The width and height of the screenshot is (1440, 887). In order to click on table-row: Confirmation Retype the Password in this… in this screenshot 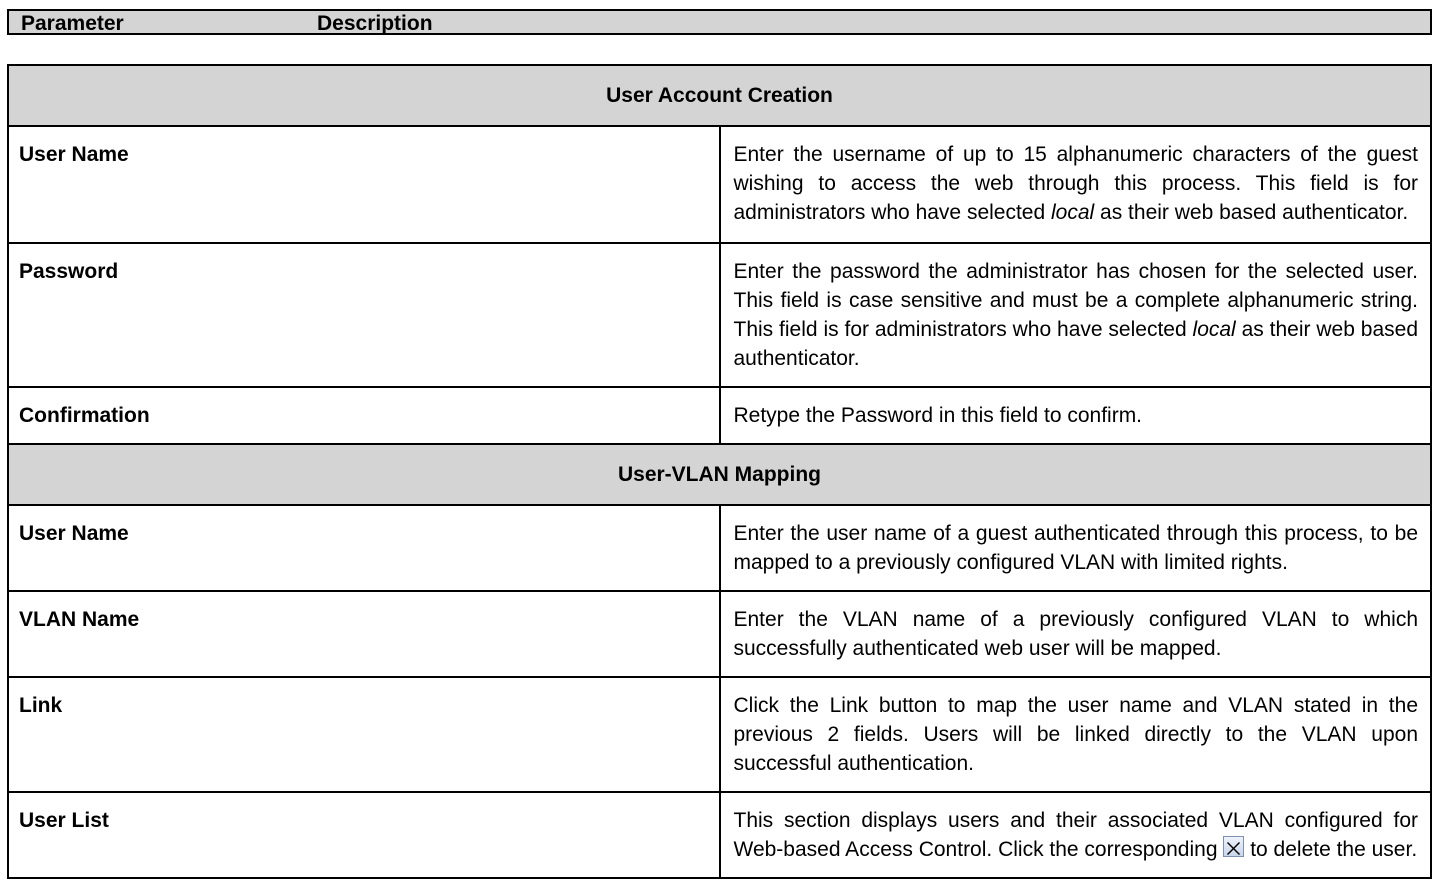, I will do `click(719, 415)`.